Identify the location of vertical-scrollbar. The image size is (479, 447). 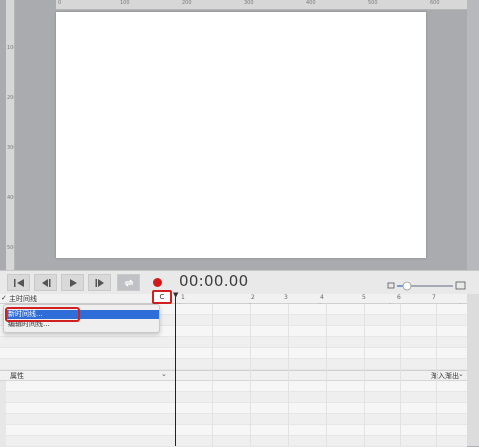
(473, 135).